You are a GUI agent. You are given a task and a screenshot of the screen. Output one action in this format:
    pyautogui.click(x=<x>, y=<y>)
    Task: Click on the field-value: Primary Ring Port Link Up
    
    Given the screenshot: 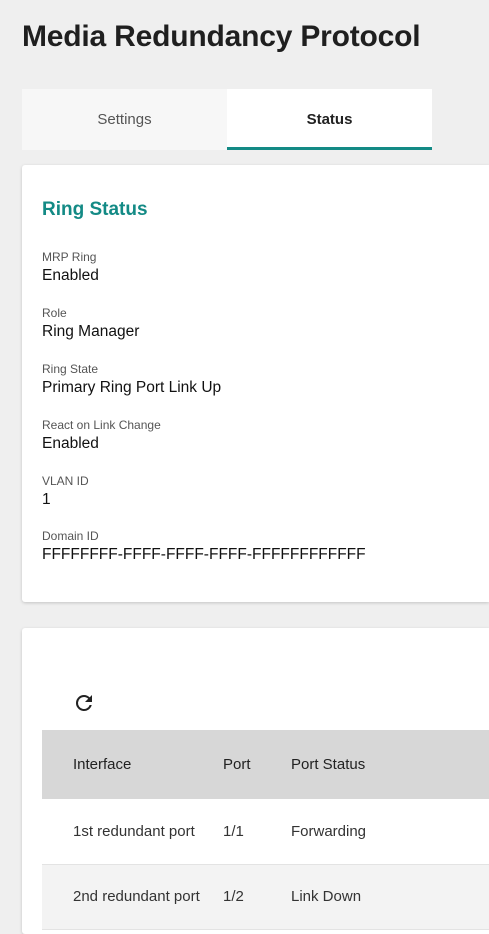 What is the action you would take?
    pyautogui.click(x=132, y=387)
    